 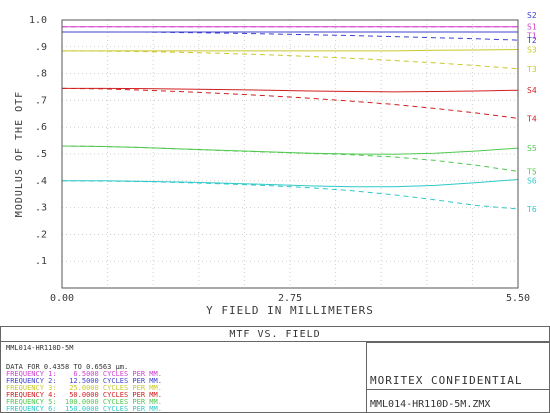 I want to click on series-label-t3: T3, so click(x=532, y=69).